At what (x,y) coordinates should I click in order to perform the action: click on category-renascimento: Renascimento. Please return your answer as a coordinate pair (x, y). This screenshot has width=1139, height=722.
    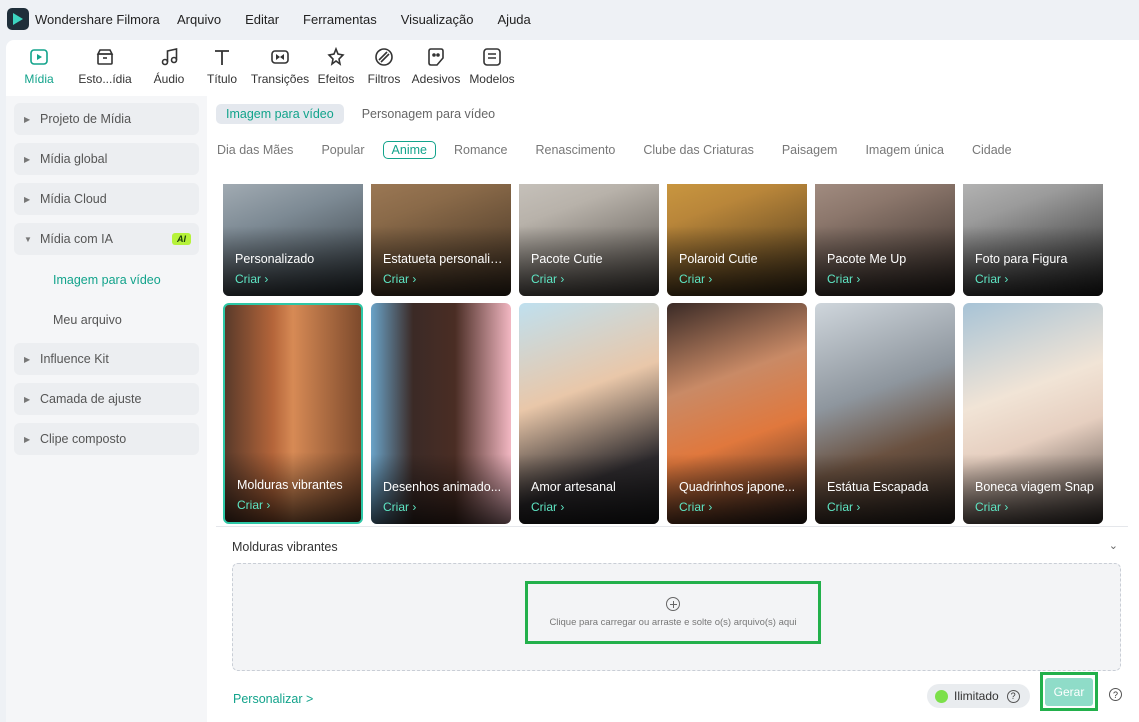
    Looking at the image, I should click on (575, 150).